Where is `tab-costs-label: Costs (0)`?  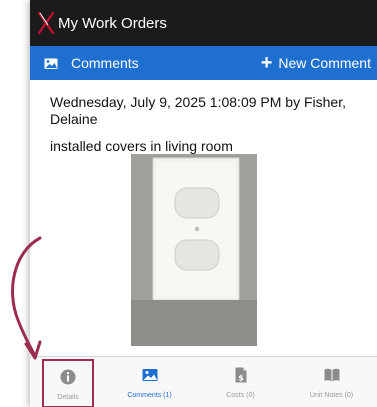
tab-costs-label: Costs (0) is located at coordinates (240, 395).